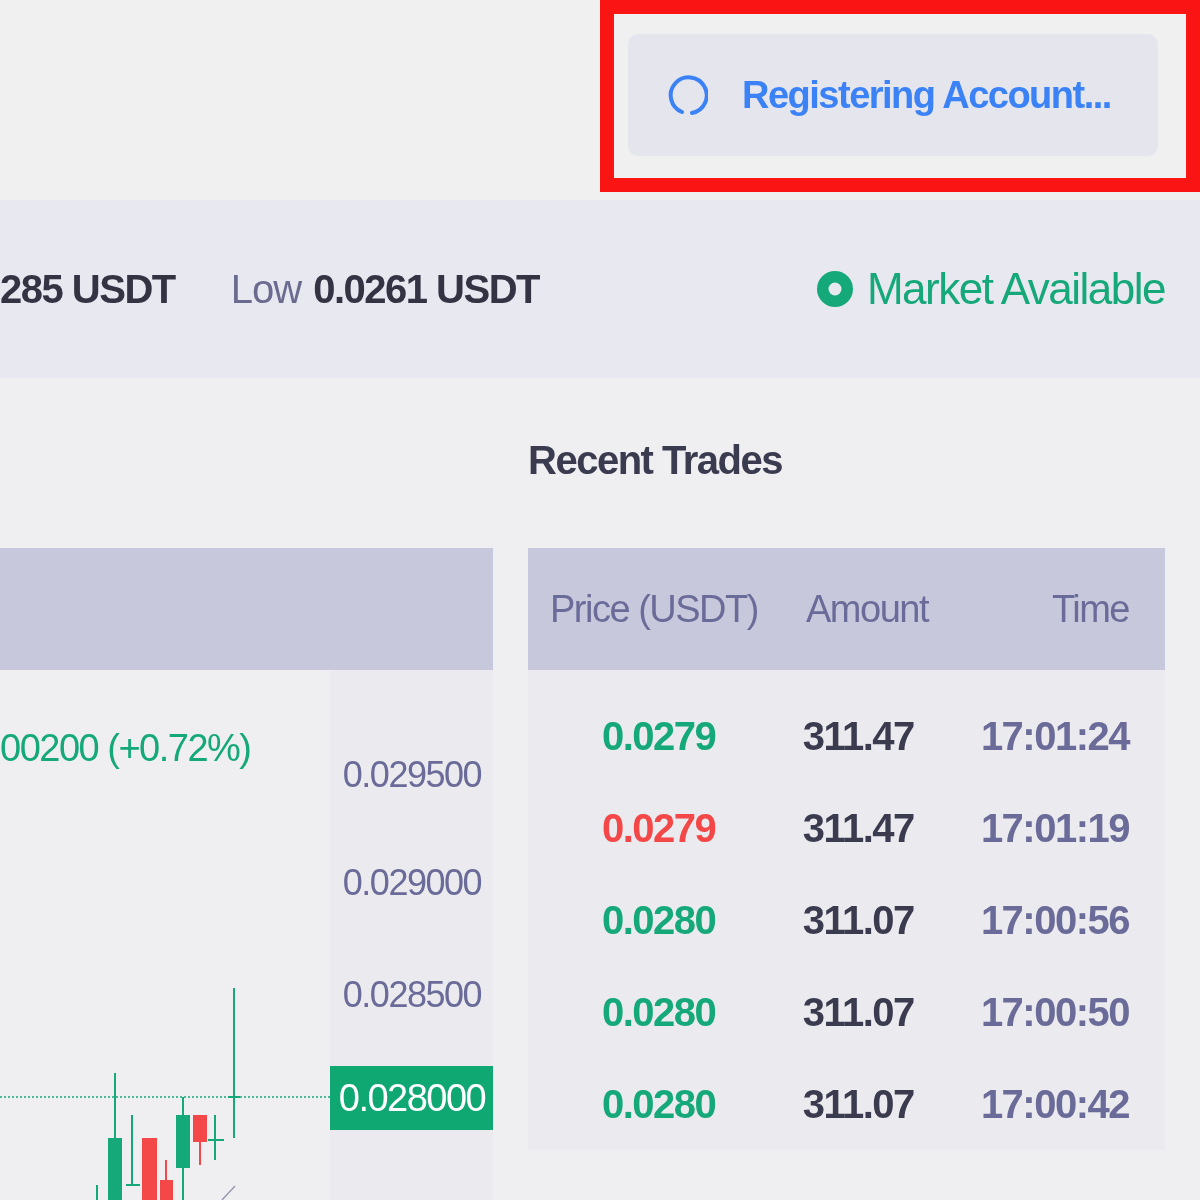 This screenshot has width=1200, height=1200. Describe the element at coordinates (1015, 289) in the screenshot. I see `market-status: Market Available` at that location.